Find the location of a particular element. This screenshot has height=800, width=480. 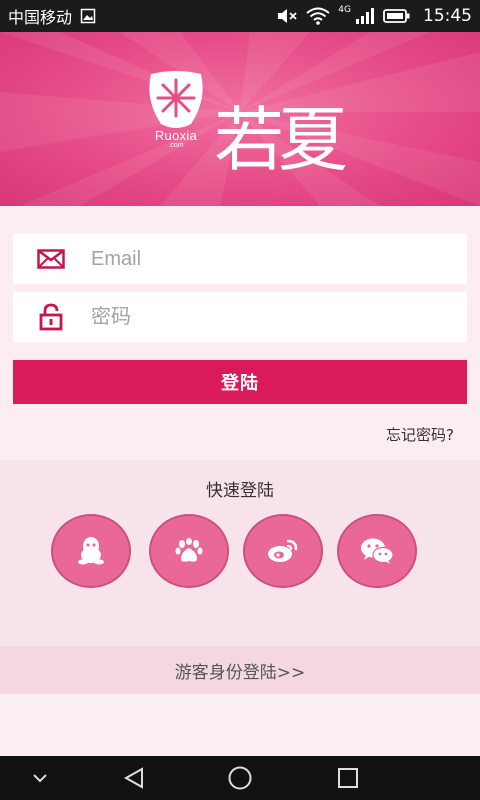

email-input is located at coordinates (261, 259).